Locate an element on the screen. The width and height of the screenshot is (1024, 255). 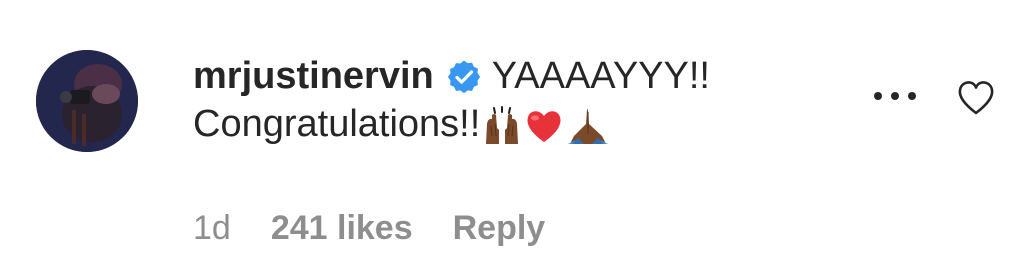
likes-count: 241 likes is located at coordinates (342, 228).